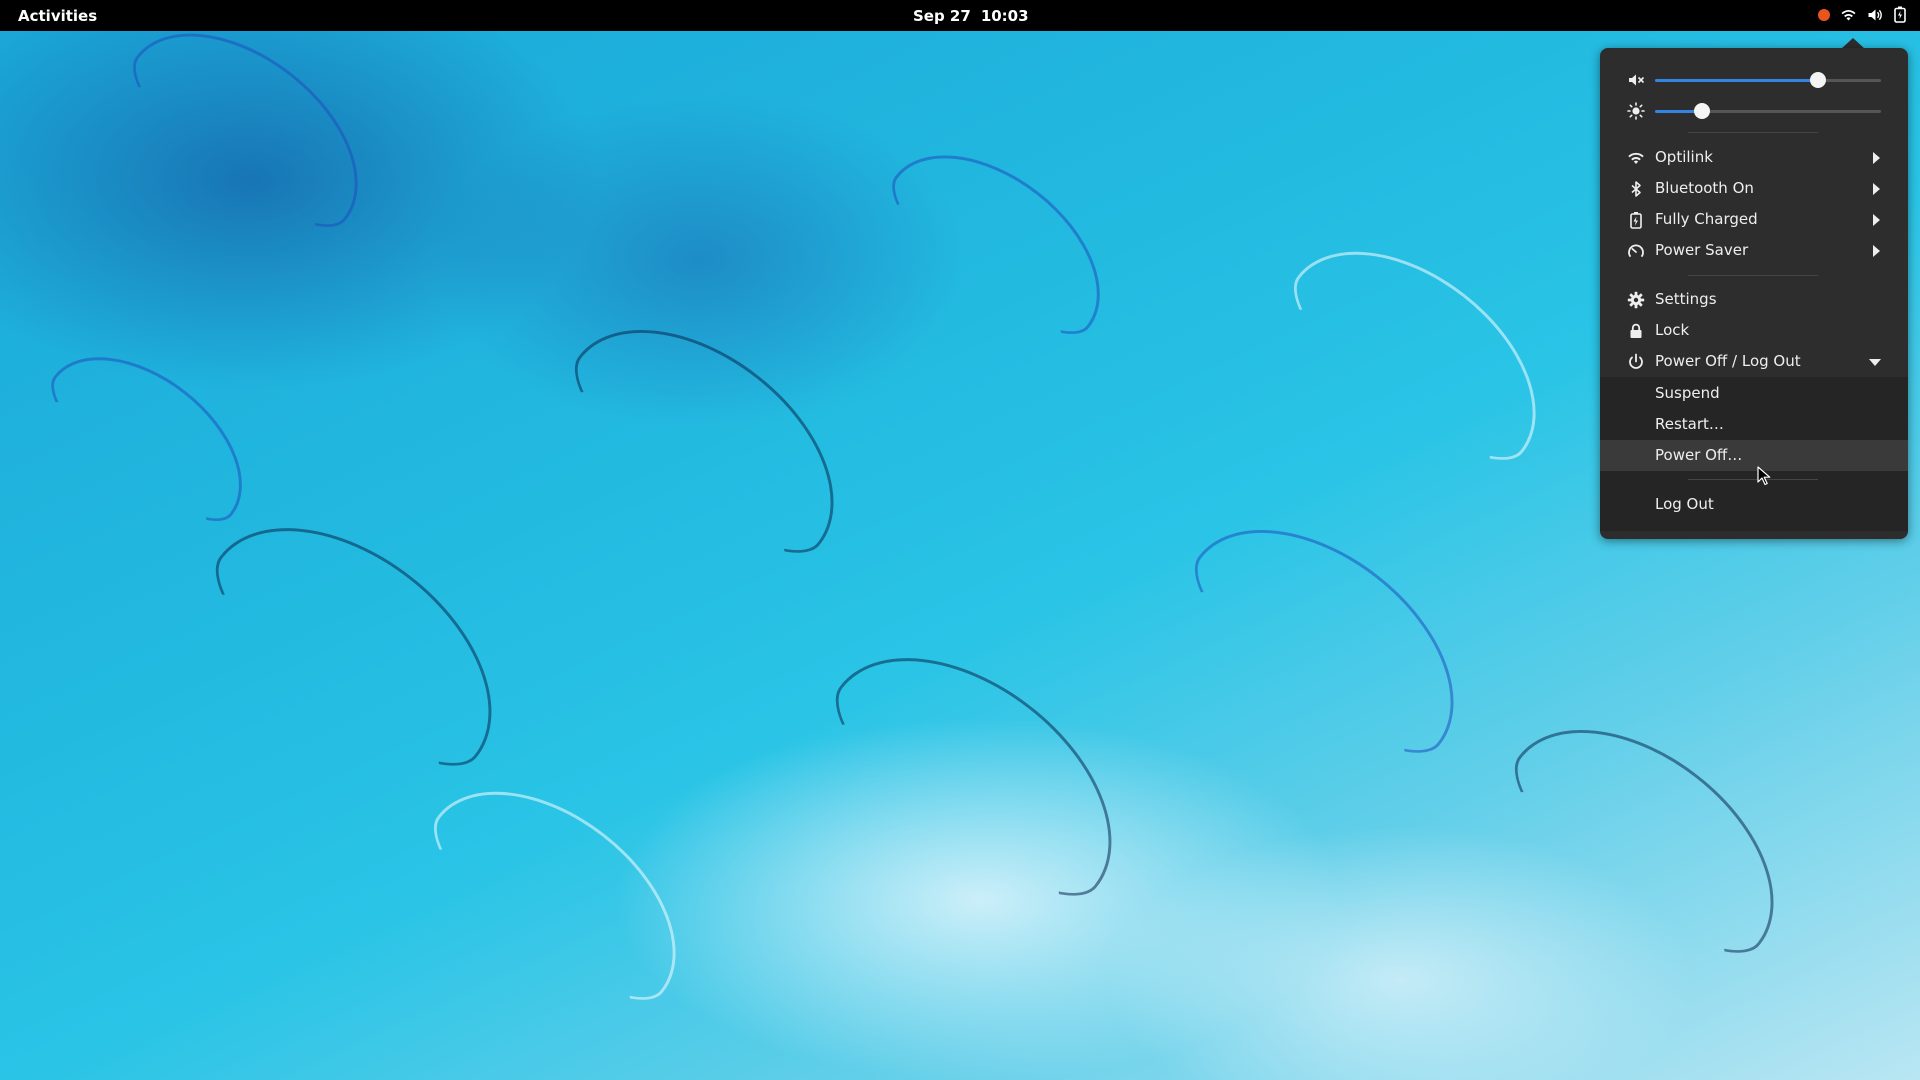 This screenshot has height=1080, width=1920. I want to click on clock: Sep 27 10:03, so click(971, 16).